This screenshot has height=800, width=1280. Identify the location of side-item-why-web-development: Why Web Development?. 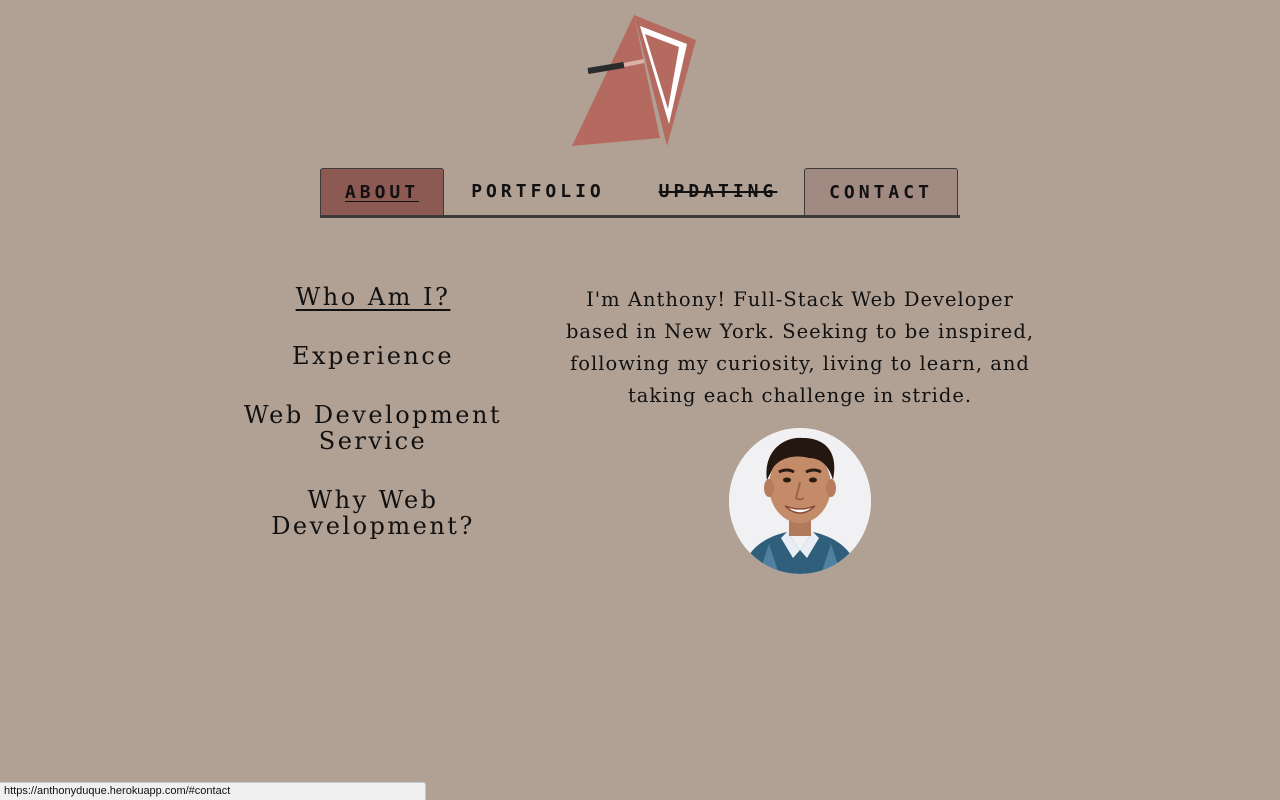
(373, 513).